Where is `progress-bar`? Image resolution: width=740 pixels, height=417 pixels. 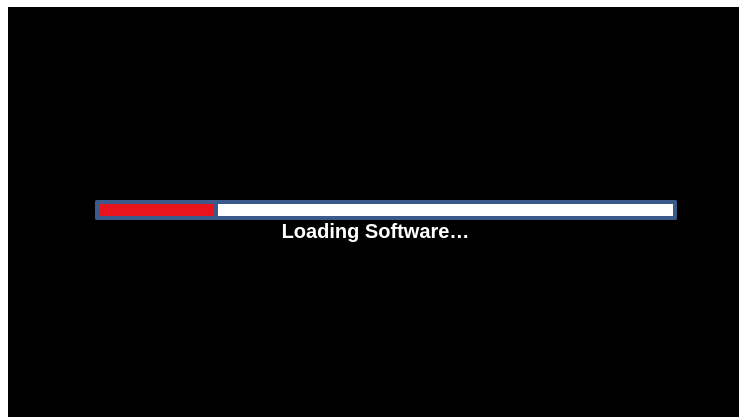 progress-bar is located at coordinates (386, 210).